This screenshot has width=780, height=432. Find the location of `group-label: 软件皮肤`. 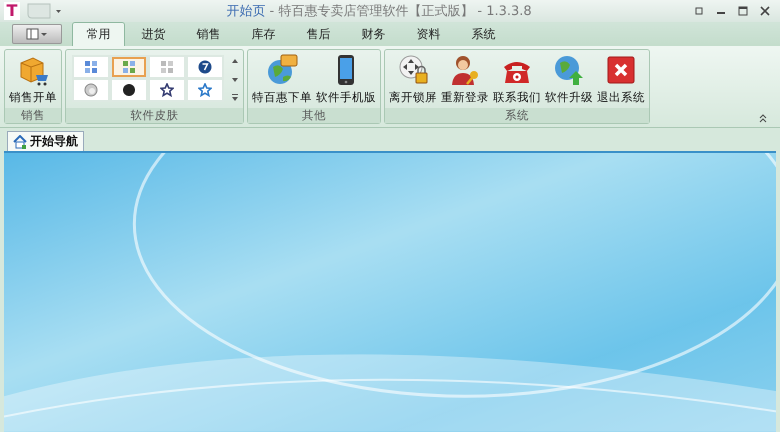

group-label: 软件皮肤 is located at coordinates (154, 115).